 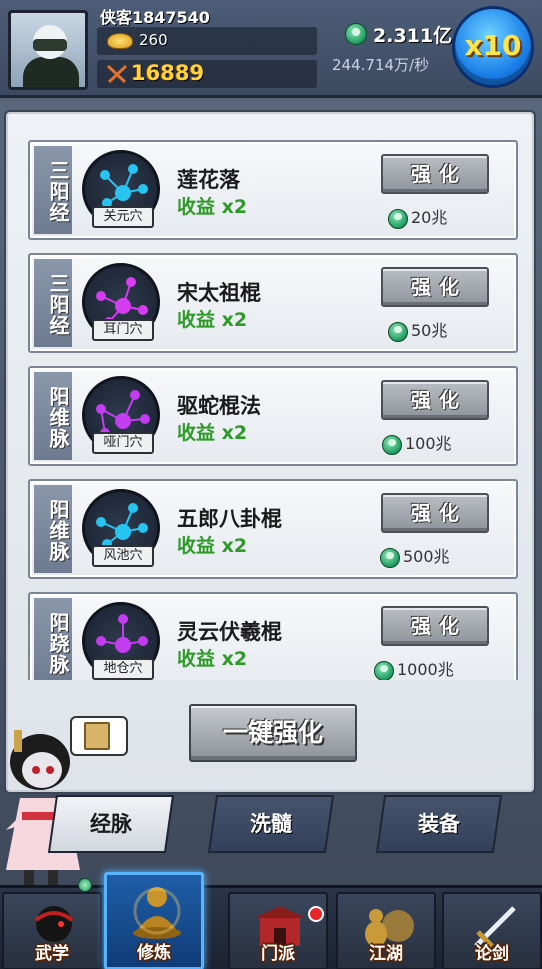 I want to click on cost-value: 20兆, so click(x=429, y=217).